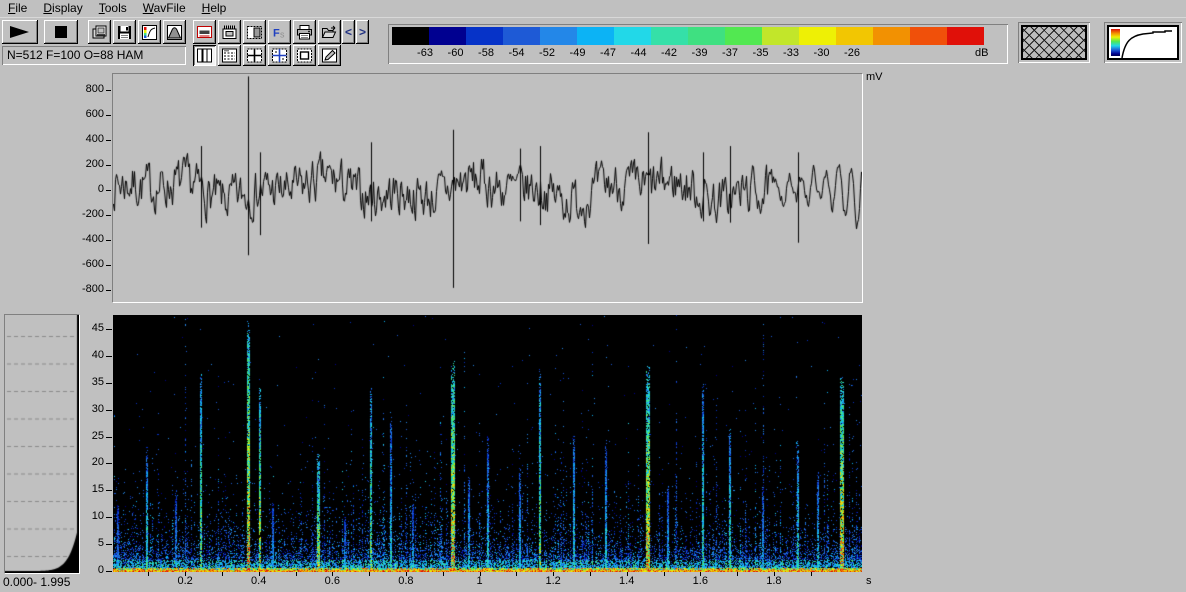  I want to click on colorbar-tick-label: -49, so click(577, 53).